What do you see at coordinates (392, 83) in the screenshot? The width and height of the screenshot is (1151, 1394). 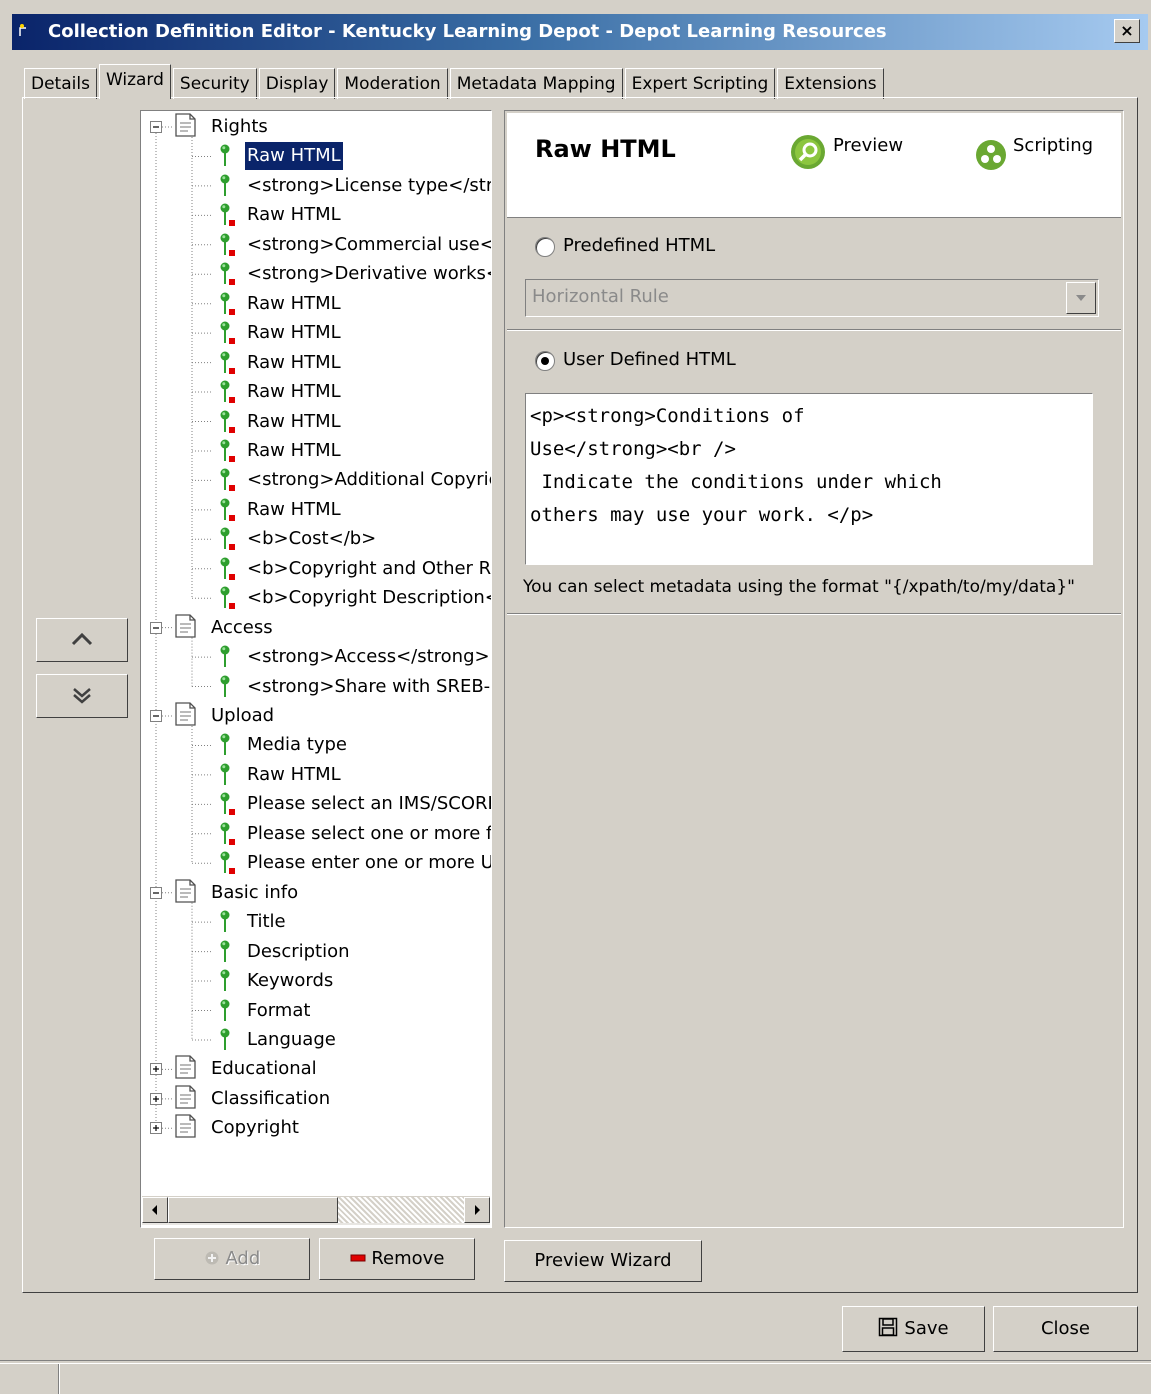 I see `tab-moderation: Moderation` at bounding box center [392, 83].